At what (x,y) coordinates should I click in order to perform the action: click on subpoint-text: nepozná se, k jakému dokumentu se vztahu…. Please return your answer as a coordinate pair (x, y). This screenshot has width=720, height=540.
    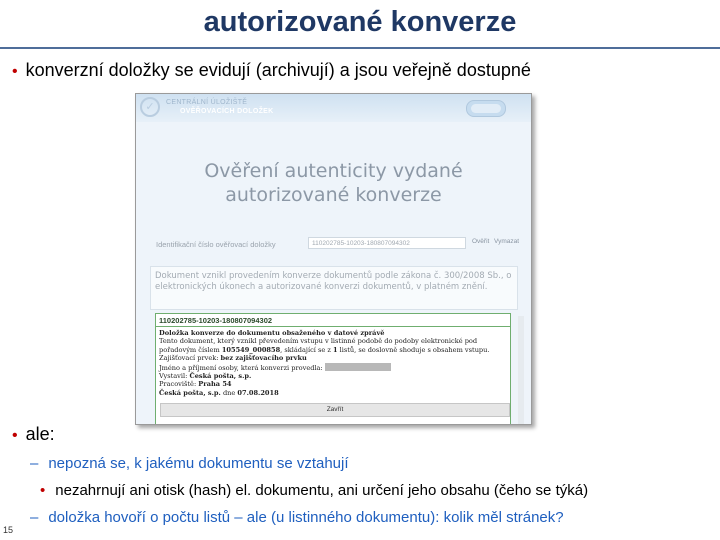
    Looking at the image, I should click on (198, 463).